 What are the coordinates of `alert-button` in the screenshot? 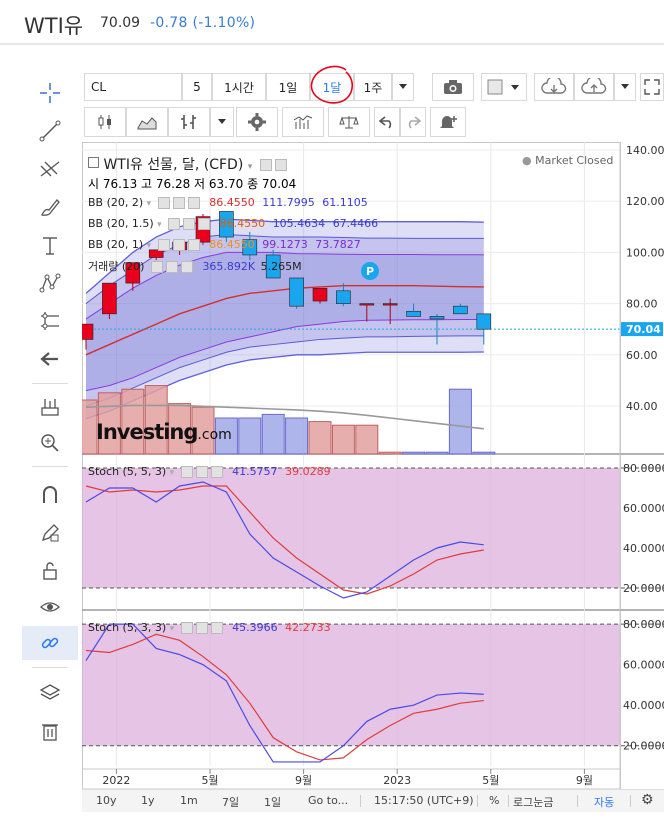 It's located at (448, 122).